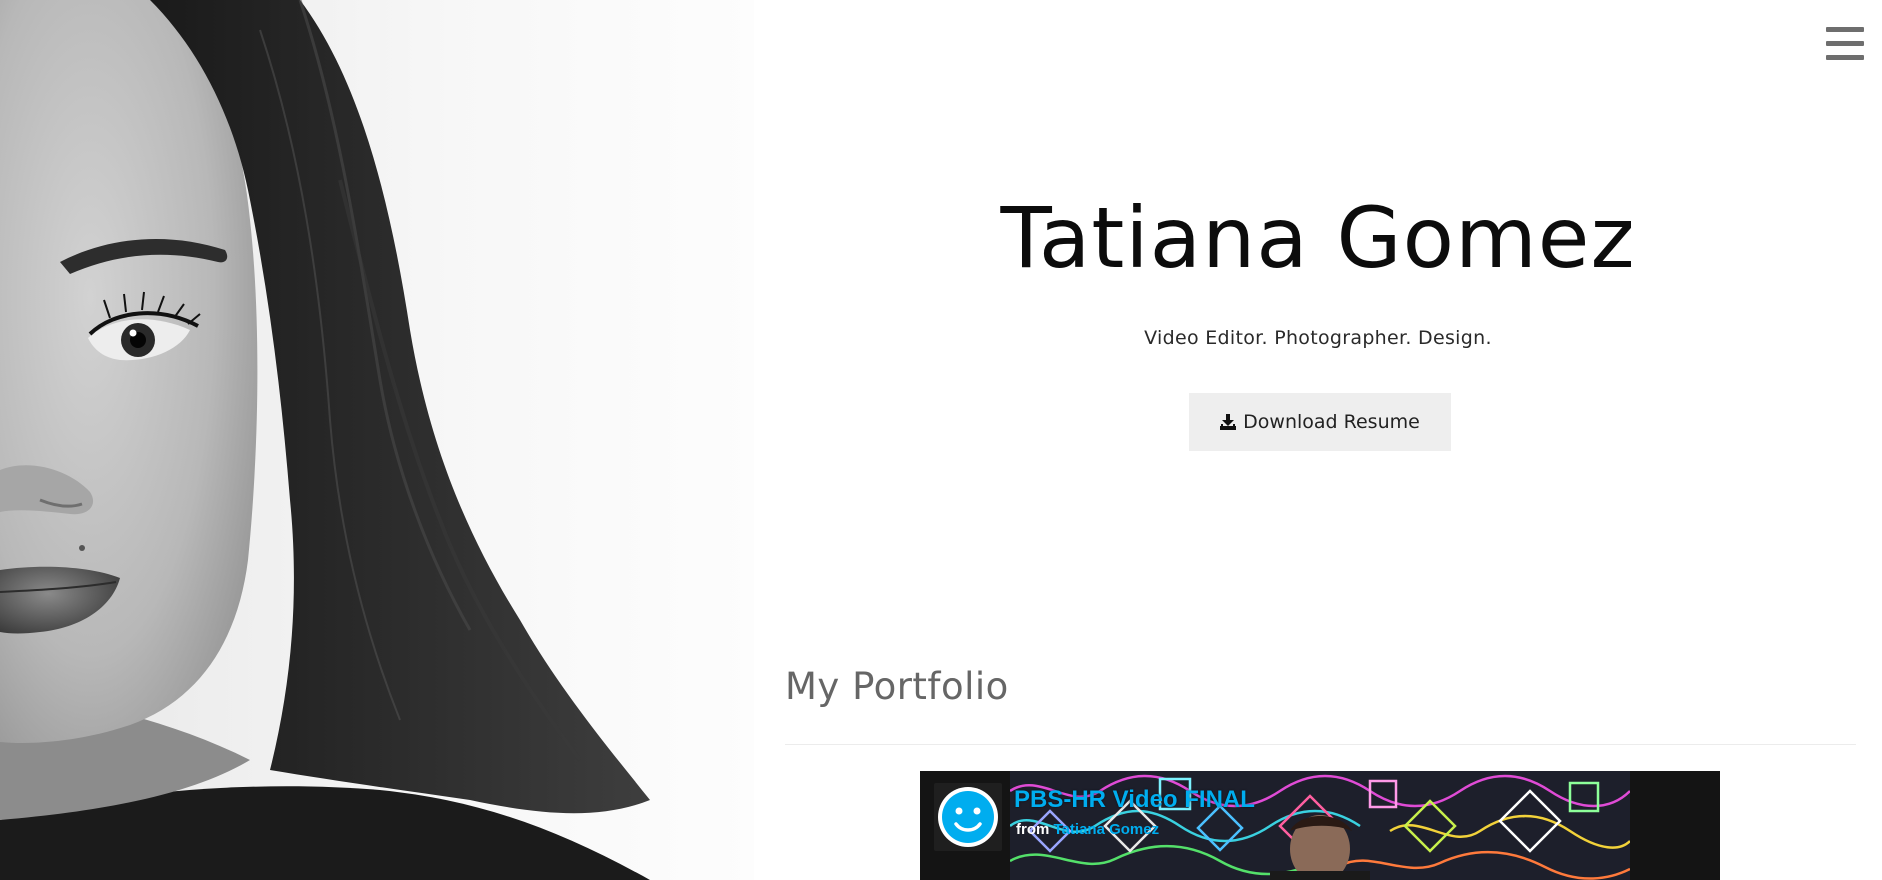 Image resolution: width=1882 pixels, height=880 pixels. I want to click on video-title-link: PBS-HR Video FINAL, so click(1134, 800).